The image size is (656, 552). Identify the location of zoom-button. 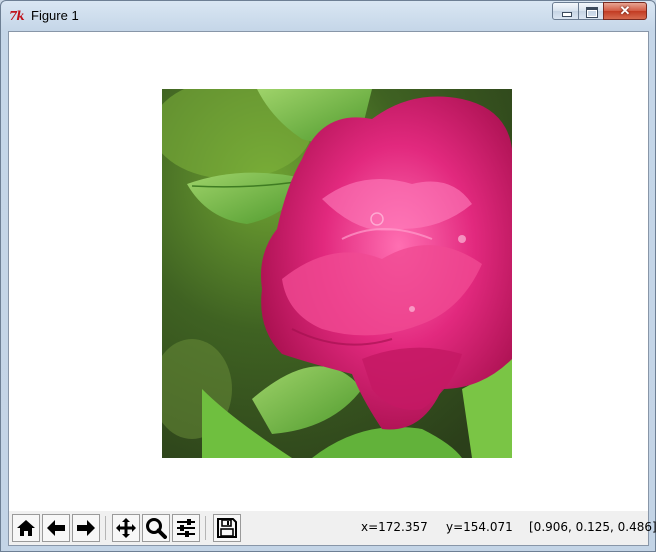
(156, 528).